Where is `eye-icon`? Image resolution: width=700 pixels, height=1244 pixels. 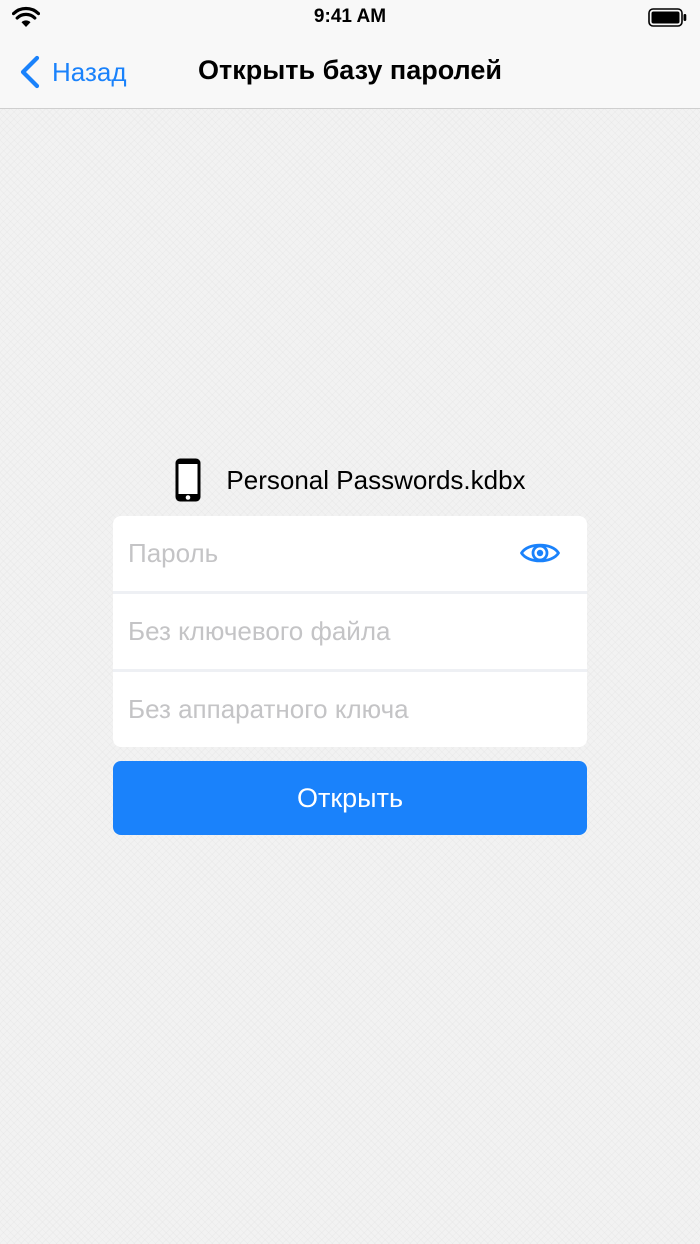
eye-icon is located at coordinates (540, 553).